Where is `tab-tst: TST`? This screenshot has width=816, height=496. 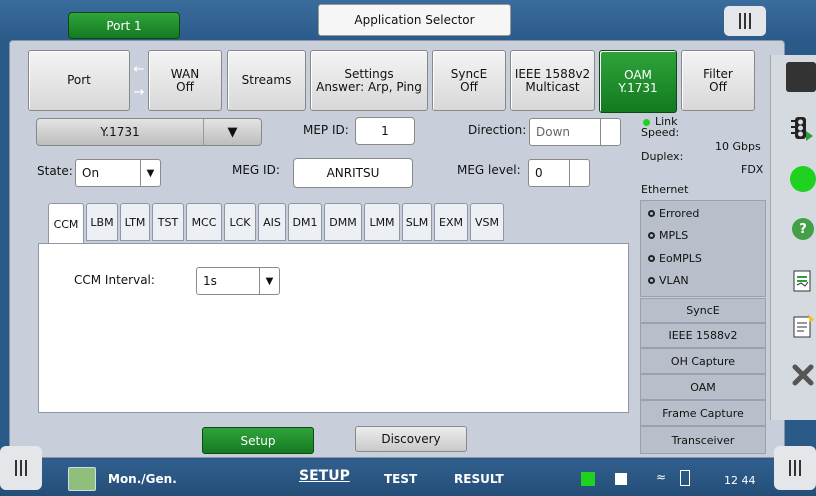
tab-tst: TST is located at coordinates (168, 222).